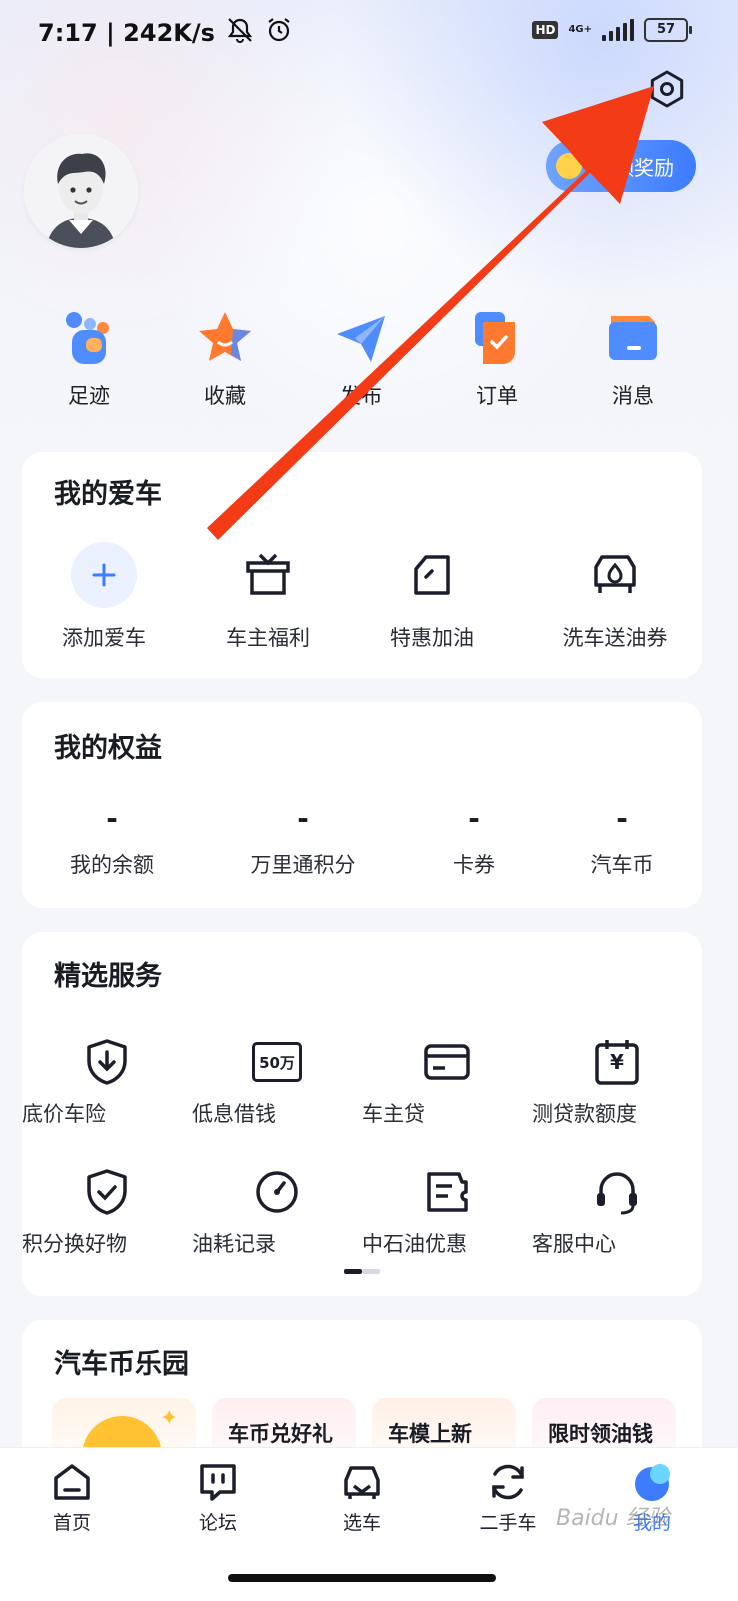 The width and height of the screenshot is (738, 1601). I want to click on tab-select-car: 选车, so click(362, 1497).